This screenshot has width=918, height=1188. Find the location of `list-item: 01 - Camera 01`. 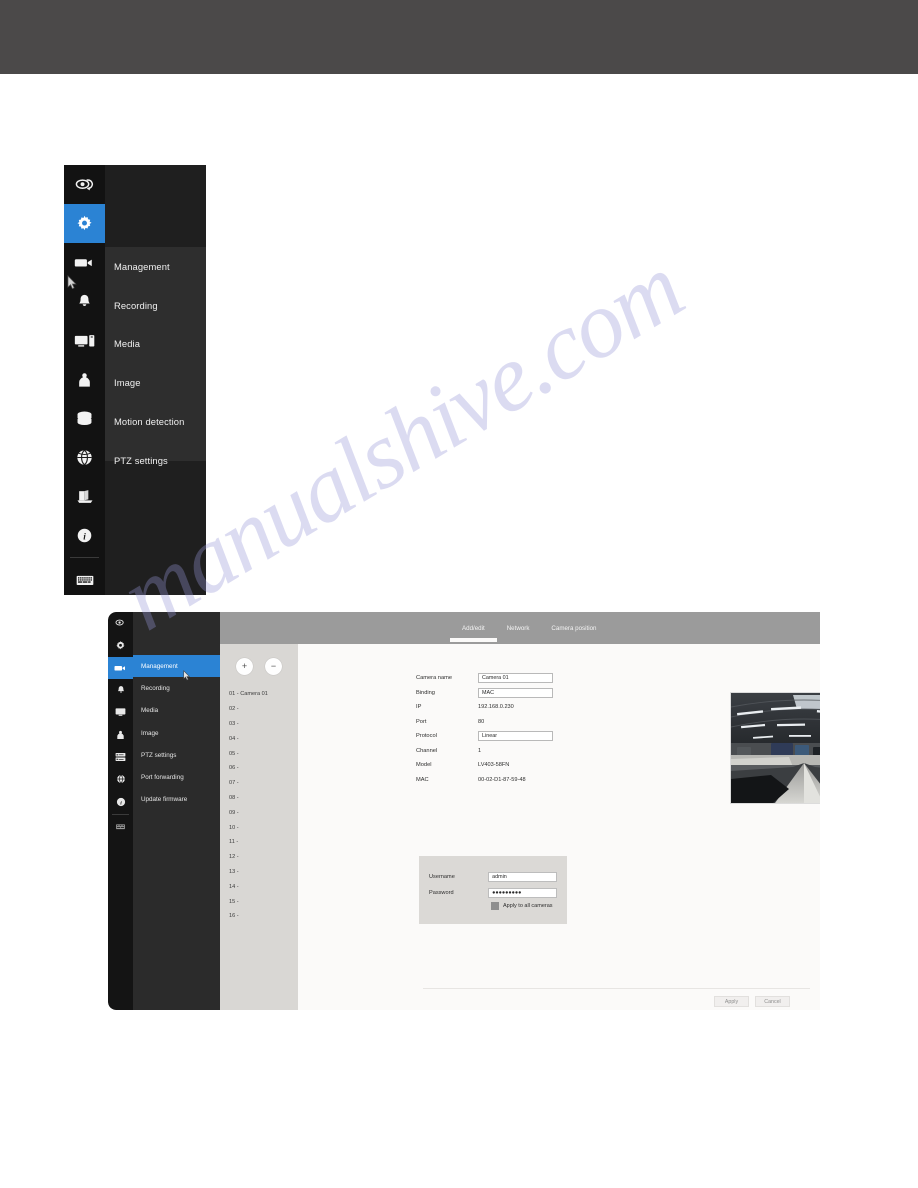

list-item: 01 - Camera 01 is located at coordinates (259, 694).